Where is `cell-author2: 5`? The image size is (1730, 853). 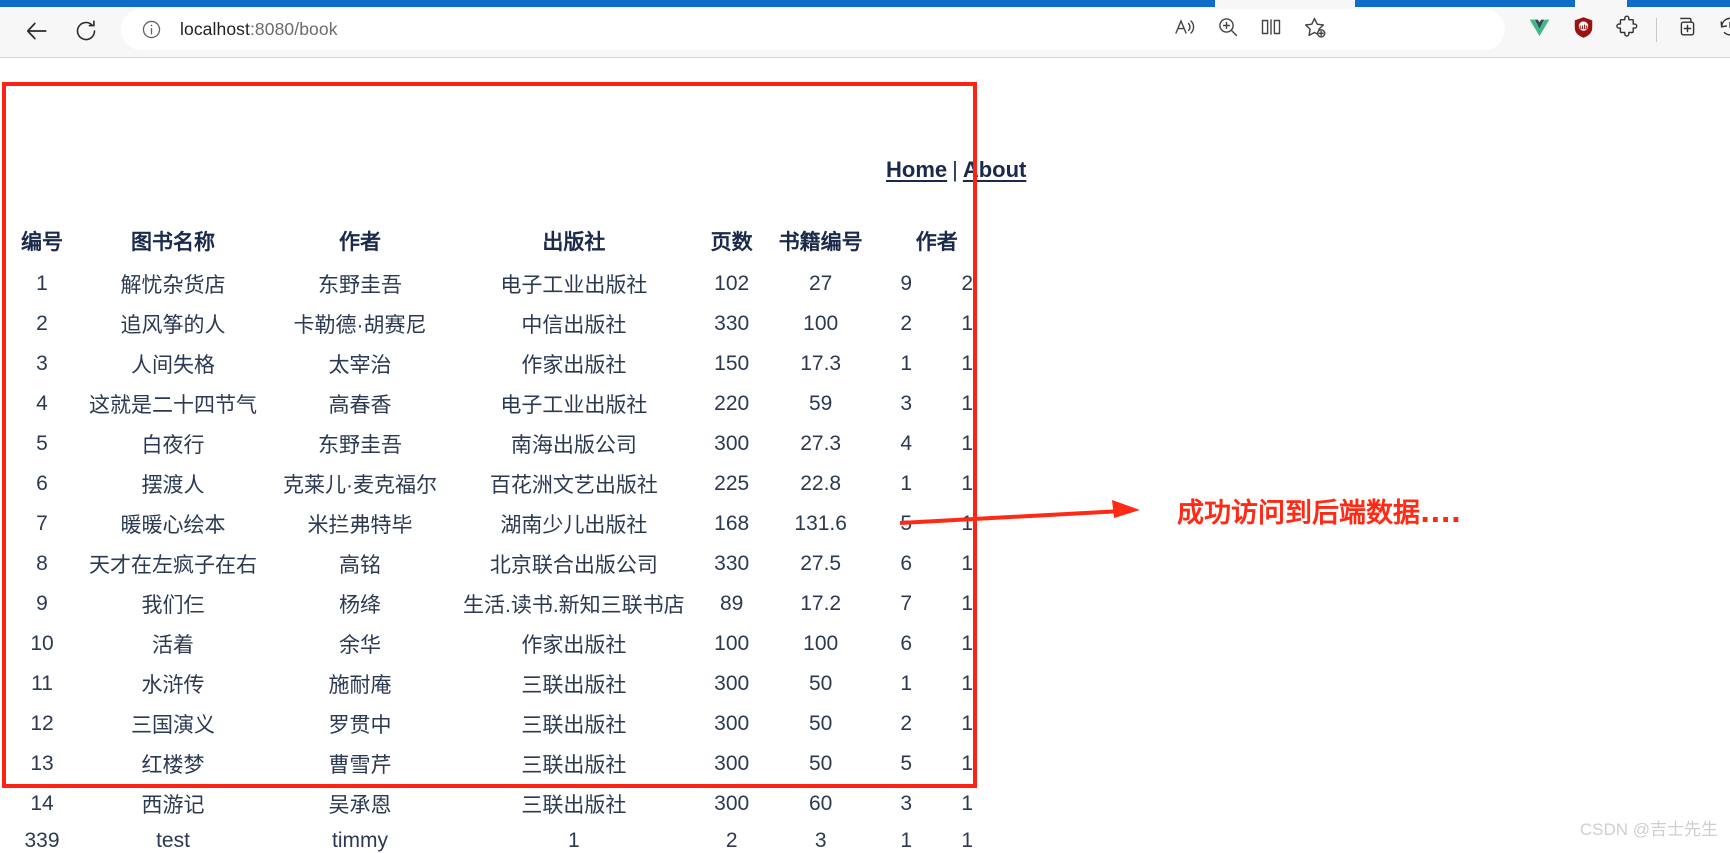 cell-author2: 5 is located at coordinates (906, 763).